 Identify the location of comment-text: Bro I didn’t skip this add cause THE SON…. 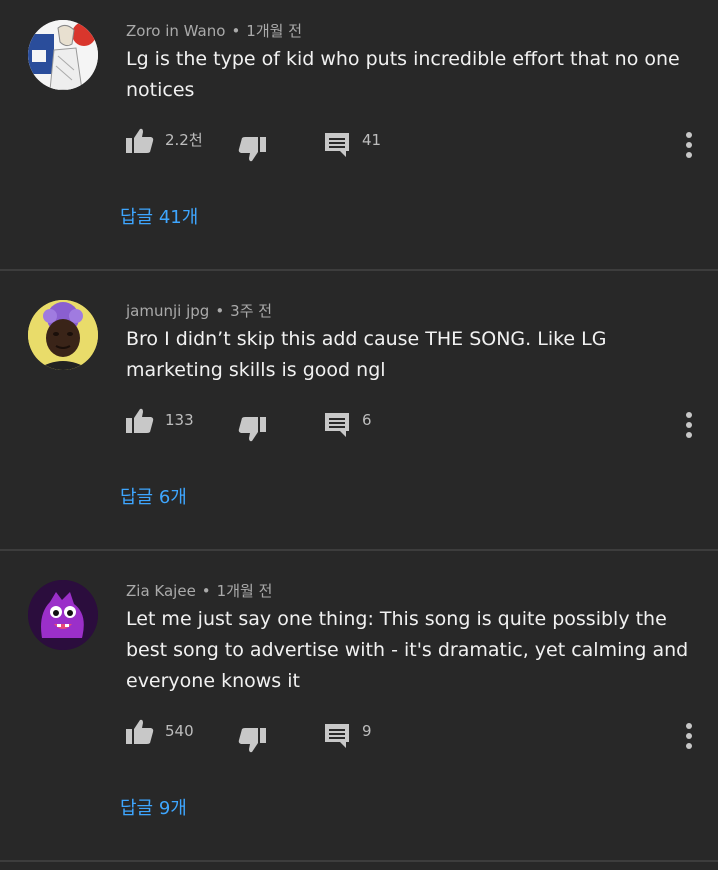
(366, 354).